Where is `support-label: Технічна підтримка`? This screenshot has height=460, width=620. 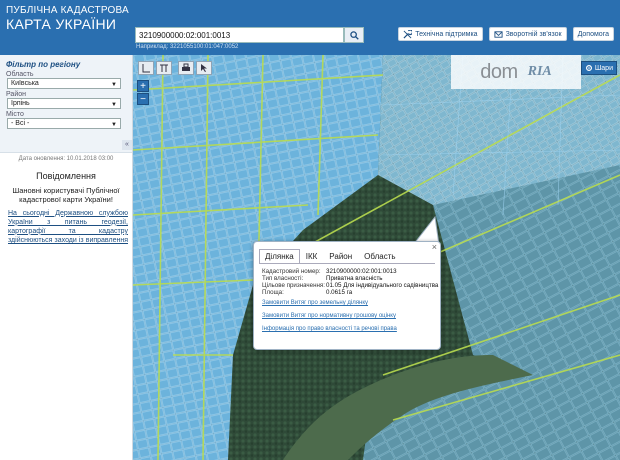 support-label: Технічна підтримка is located at coordinates (446, 34).